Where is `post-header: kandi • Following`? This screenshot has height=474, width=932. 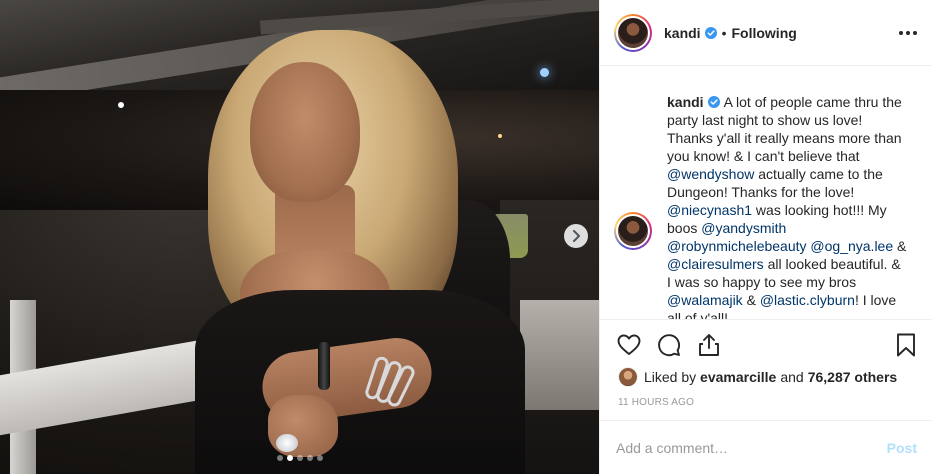 post-header: kandi • Following is located at coordinates (766, 33).